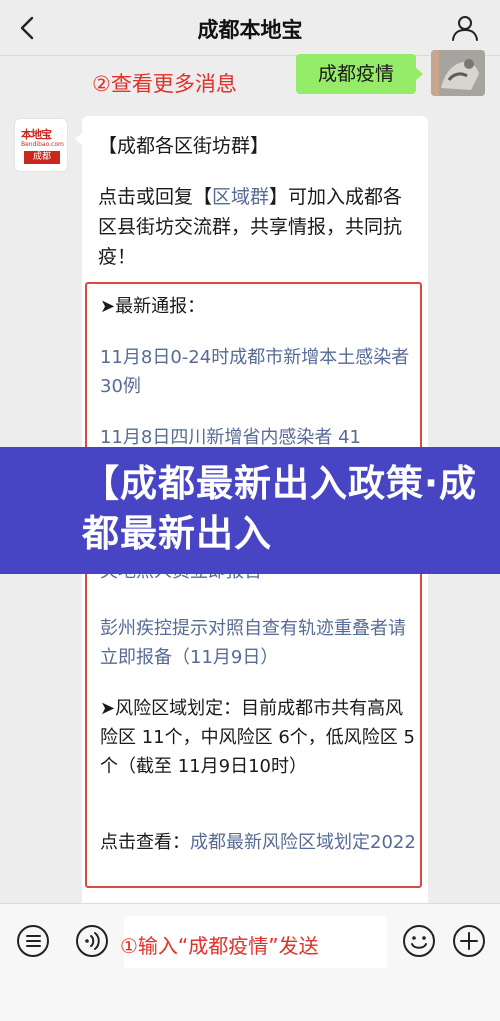 The image size is (500, 1021). Describe the element at coordinates (359, 74) in the screenshot. I see `sent-message-bubble: 成都疫情` at that location.